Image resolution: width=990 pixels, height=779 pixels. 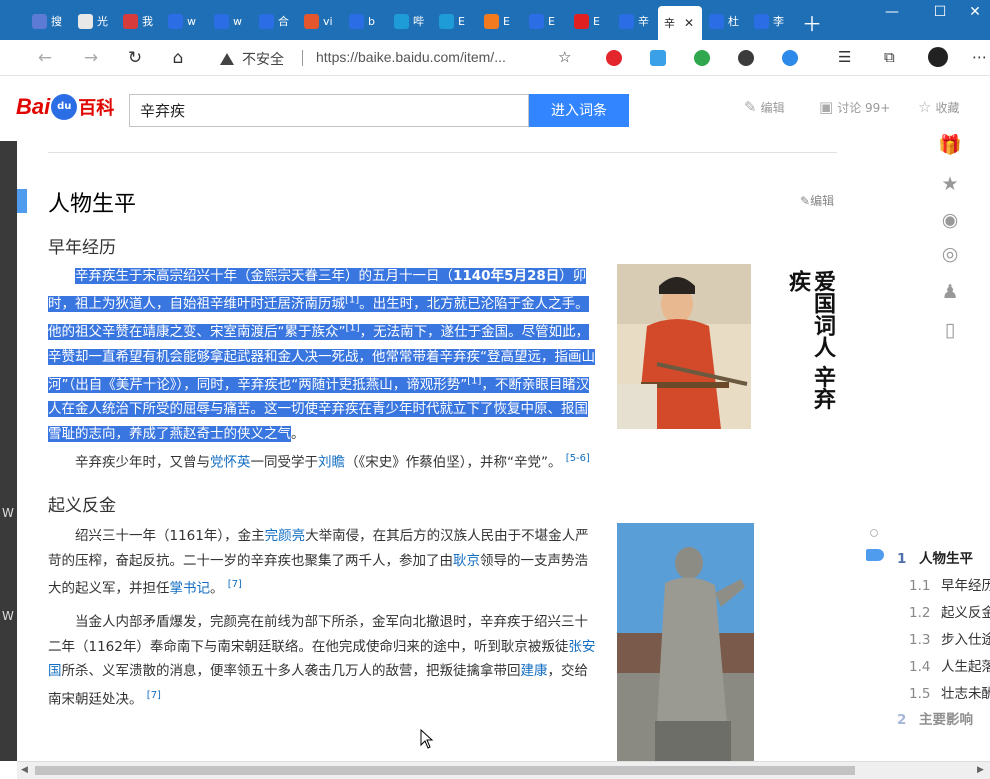 What do you see at coordinates (810, 340) in the screenshot?
I see `portrait-caption: 爱国词人 辛弃疾` at bounding box center [810, 340].